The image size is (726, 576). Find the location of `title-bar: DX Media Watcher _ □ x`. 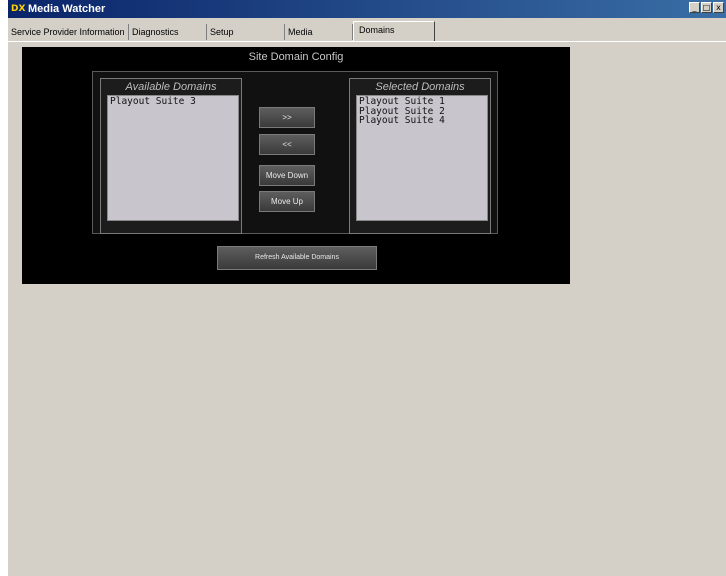

title-bar: DX Media Watcher _ □ x is located at coordinates (367, 9).